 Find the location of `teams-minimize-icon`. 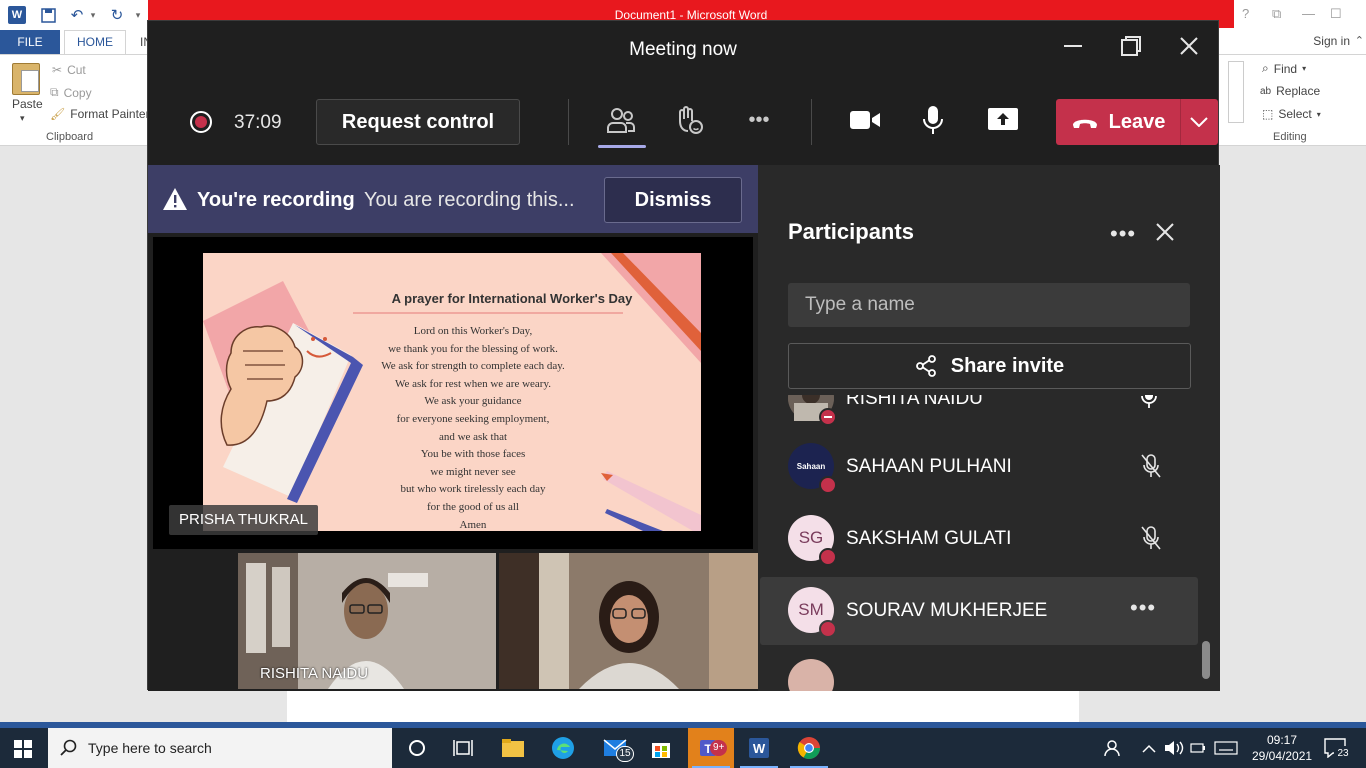

teams-minimize-icon is located at coordinates (1073, 49).